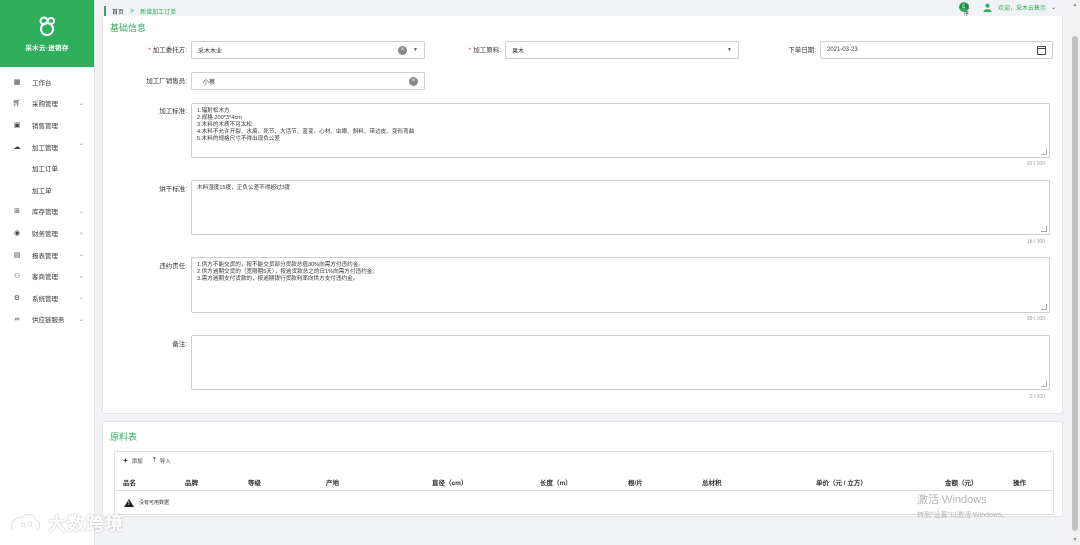 The image size is (1080, 545). I want to click on remark-textarea, so click(620, 362).